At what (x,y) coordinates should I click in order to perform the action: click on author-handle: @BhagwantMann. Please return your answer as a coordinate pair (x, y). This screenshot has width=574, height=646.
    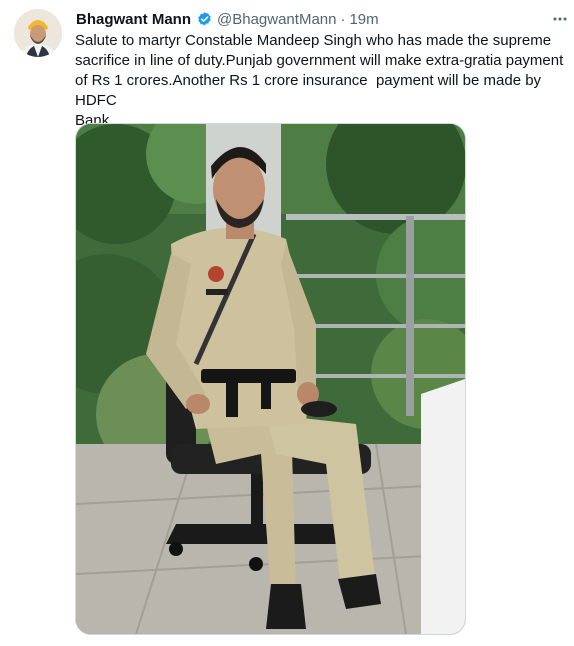
    Looking at the image, I should click on (276, 19).